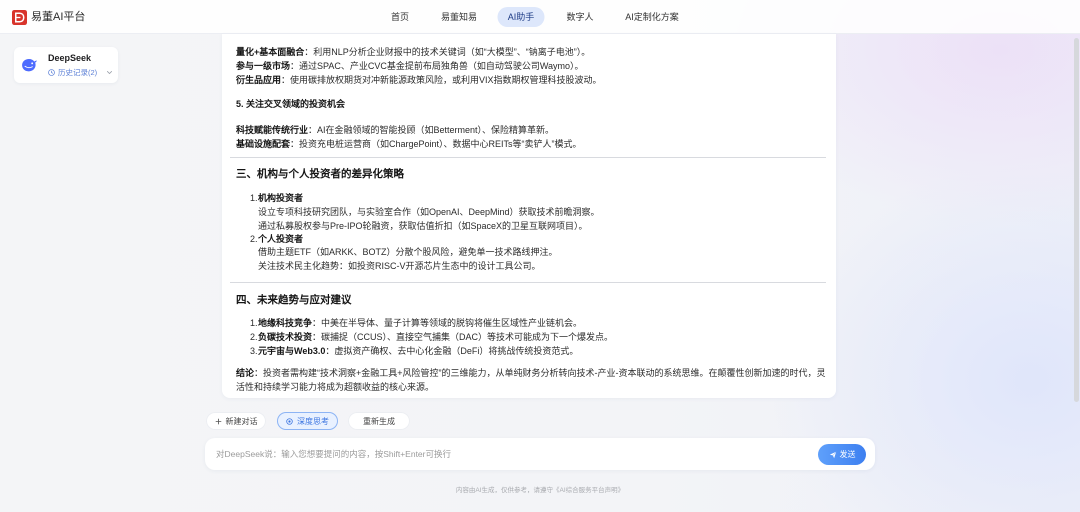 The width and height of the screenshot is (1080, 512). Describe the element at coordinates (292, 351) in the screenshot. I see `list-item-term: 元宇宙与Web3.0` at that location.